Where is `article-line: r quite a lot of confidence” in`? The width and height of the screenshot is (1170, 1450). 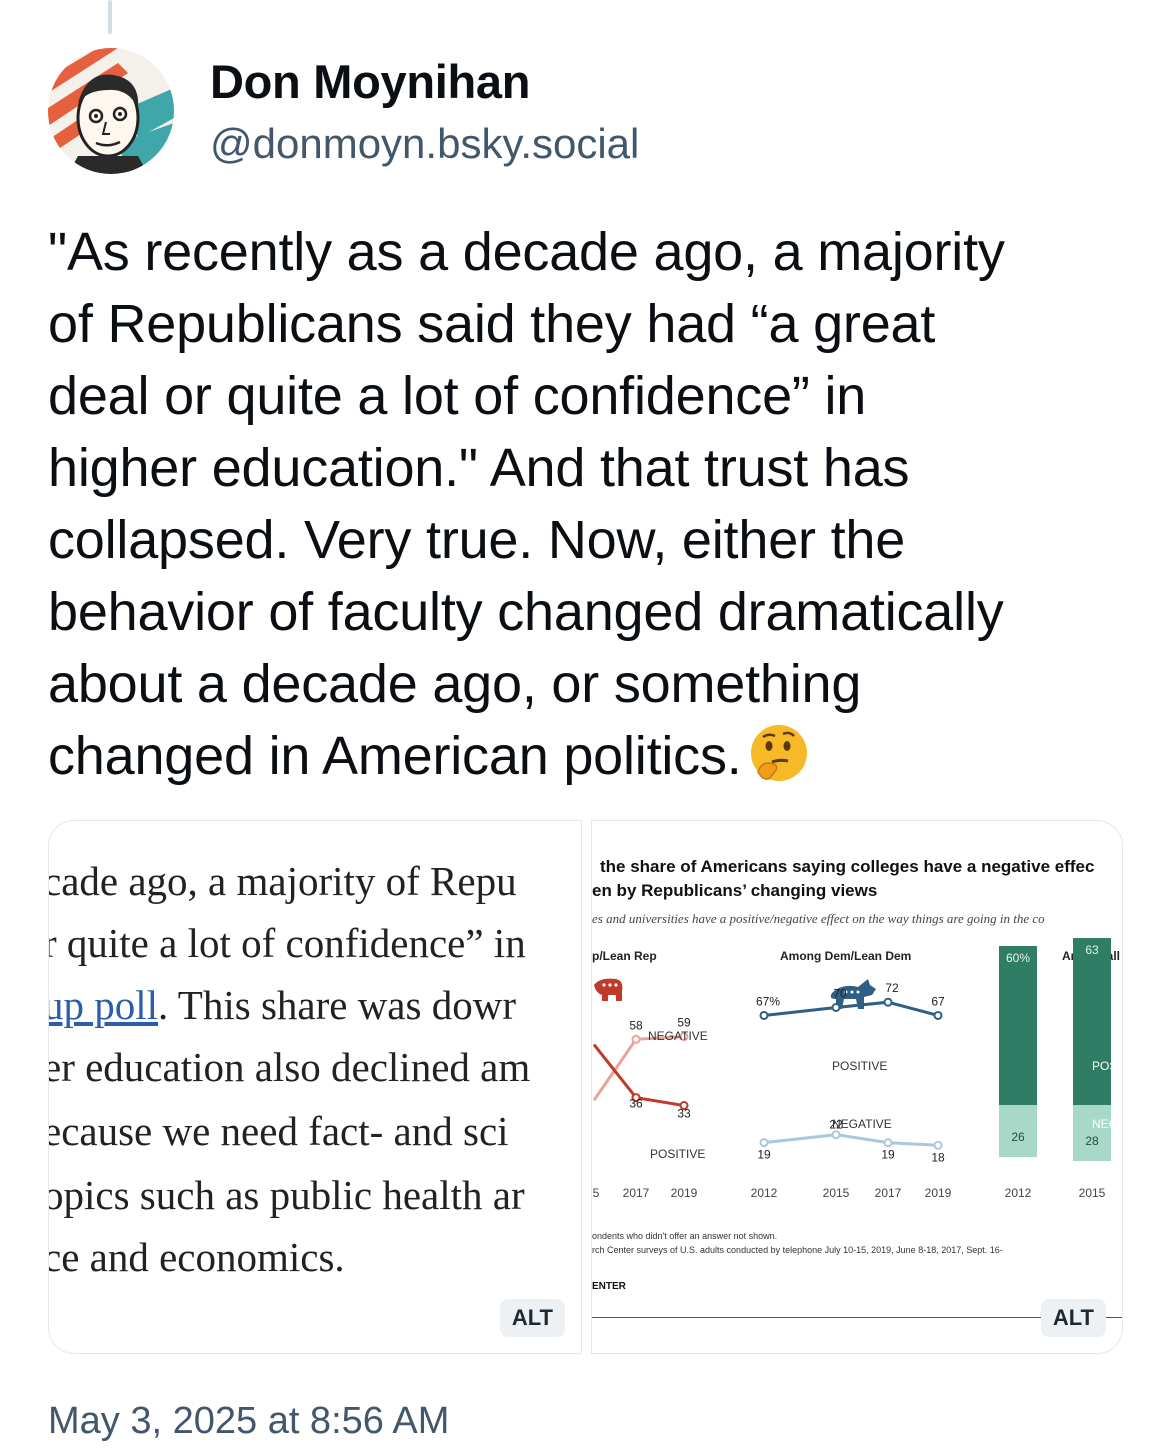
article-line: r quite a lot of confidence” in is located at coordinates (287, 943).